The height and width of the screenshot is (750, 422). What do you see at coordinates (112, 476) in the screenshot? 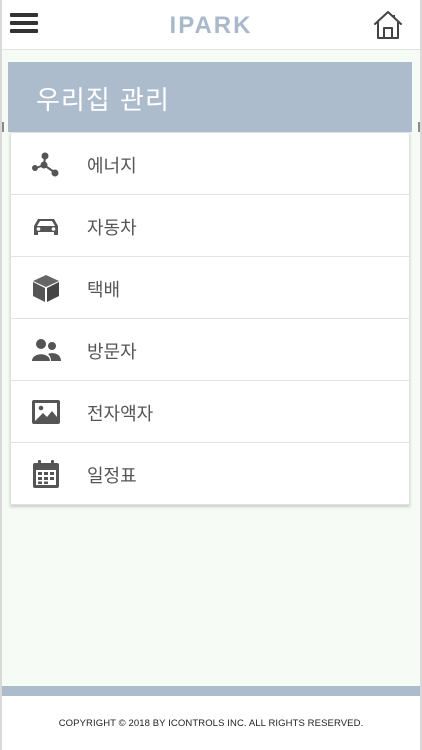
I see `menu-item-label: 일정표` at bounding box center [112, 476].